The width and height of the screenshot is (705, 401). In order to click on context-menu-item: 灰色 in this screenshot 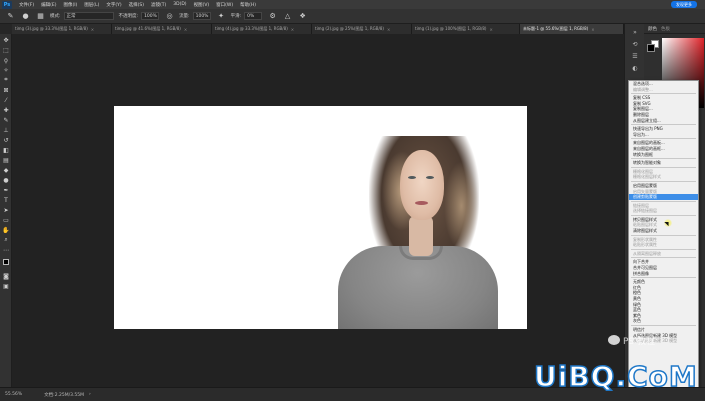, I will do `click(663, 321)`.